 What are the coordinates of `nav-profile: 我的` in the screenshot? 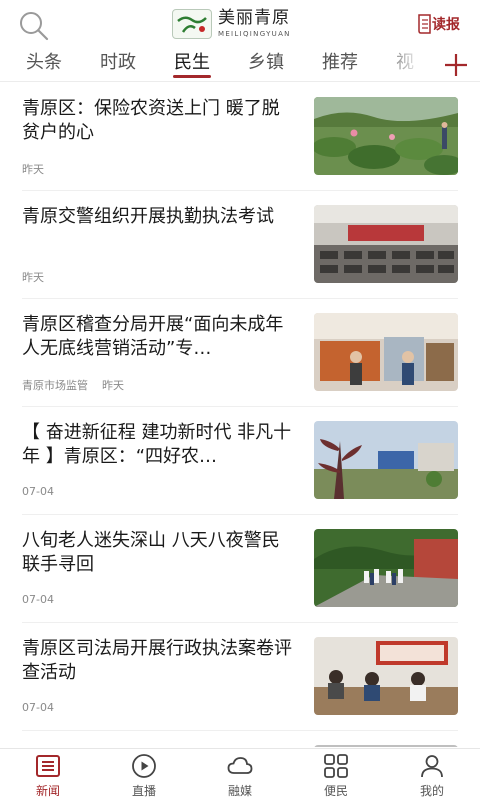 It's located at (432, 776).